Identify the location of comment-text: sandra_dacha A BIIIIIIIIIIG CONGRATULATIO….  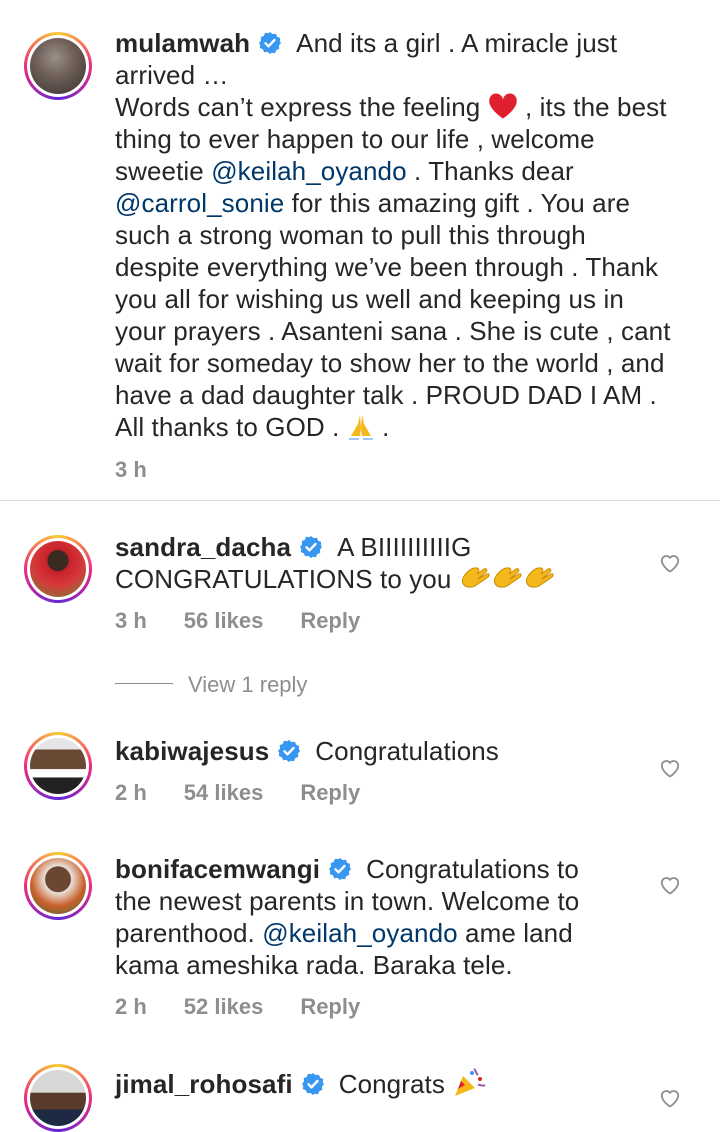
(385, 563).